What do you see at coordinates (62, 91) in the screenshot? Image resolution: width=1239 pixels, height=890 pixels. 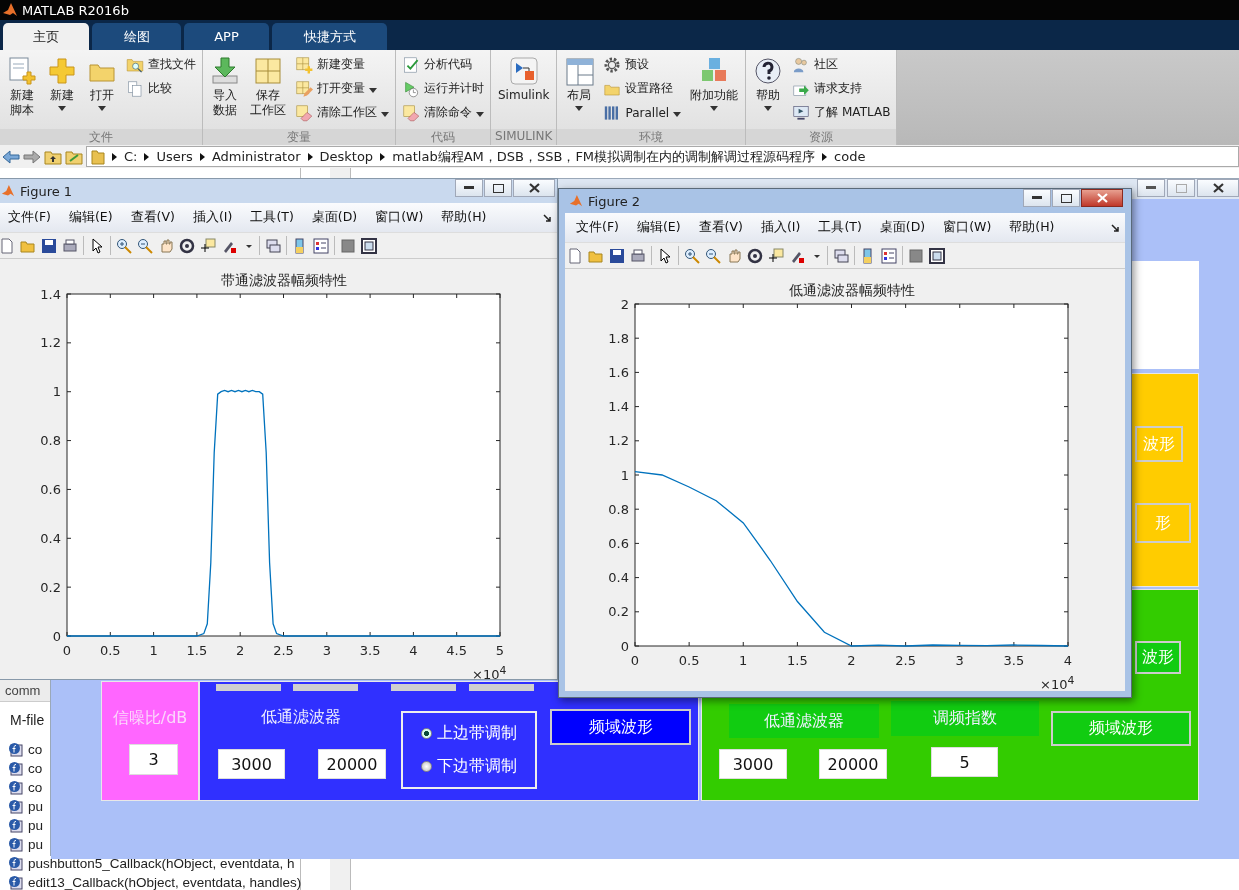 I see `ribbon-button: 新建` at bounding box center [62, 91].